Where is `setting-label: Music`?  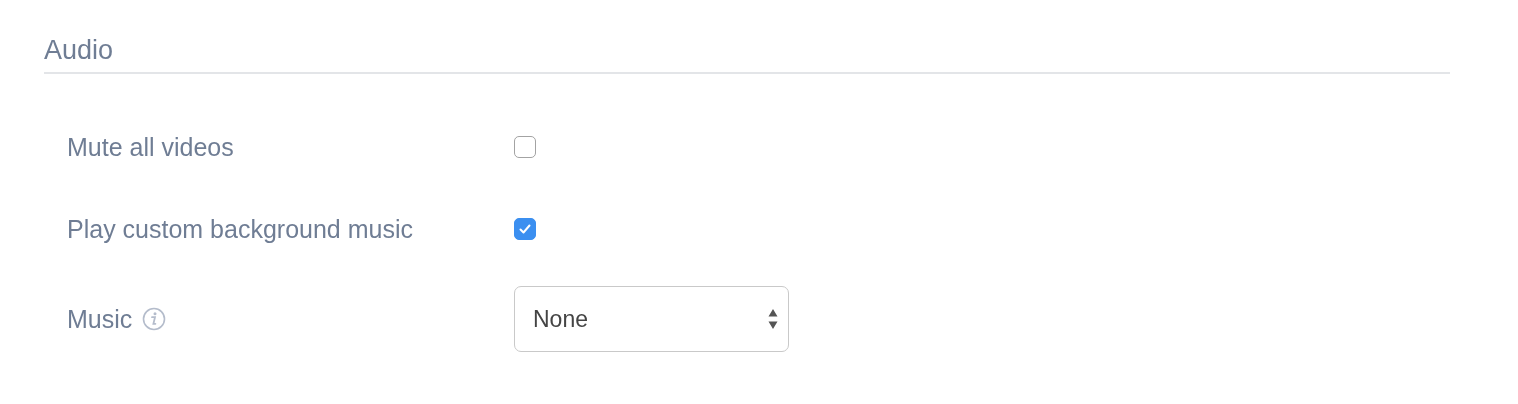 setting-label: Music is located at coordinates (100, 319).